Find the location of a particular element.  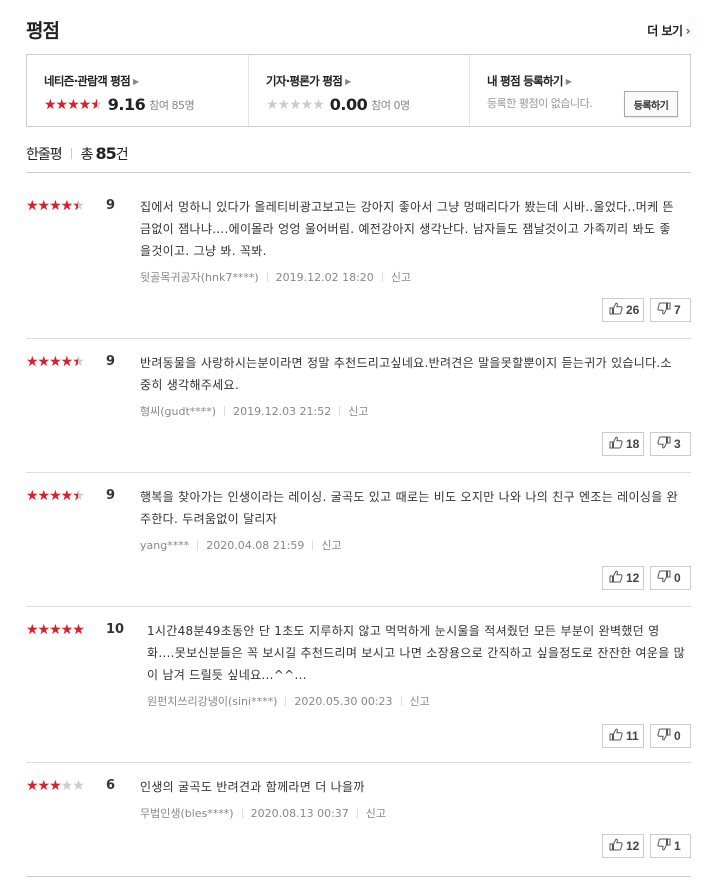

review-section-title: 한줄평 총 85 건 is located at coordinates (77, 154).